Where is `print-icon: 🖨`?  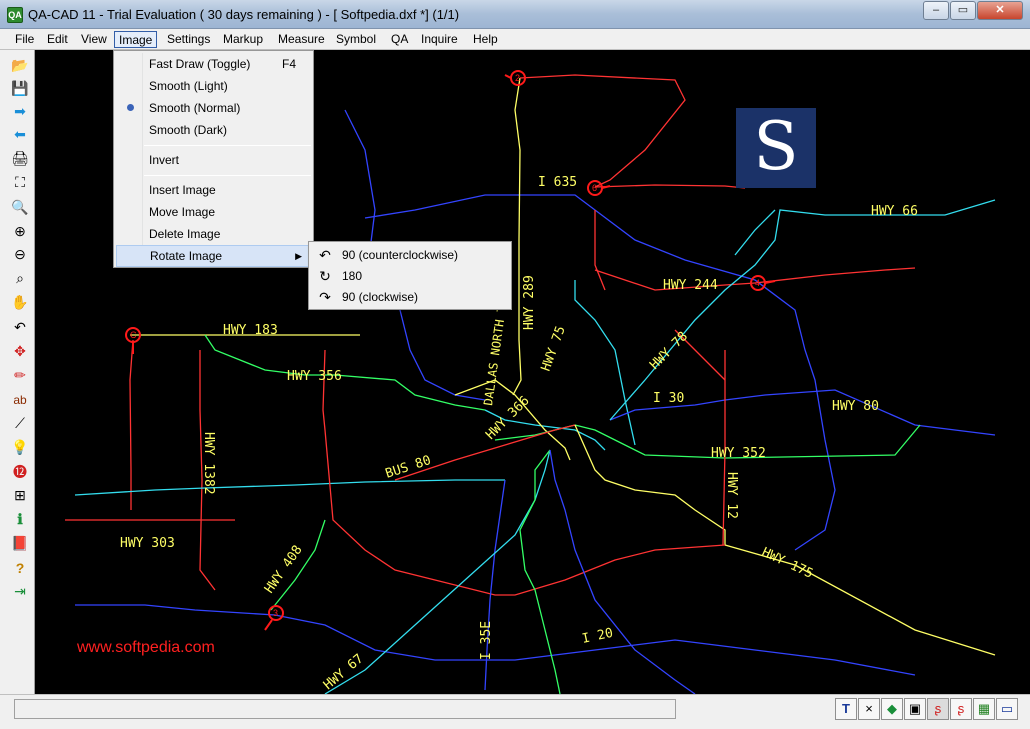 print-icon: 🖨 is located at coordinates (20, 158).